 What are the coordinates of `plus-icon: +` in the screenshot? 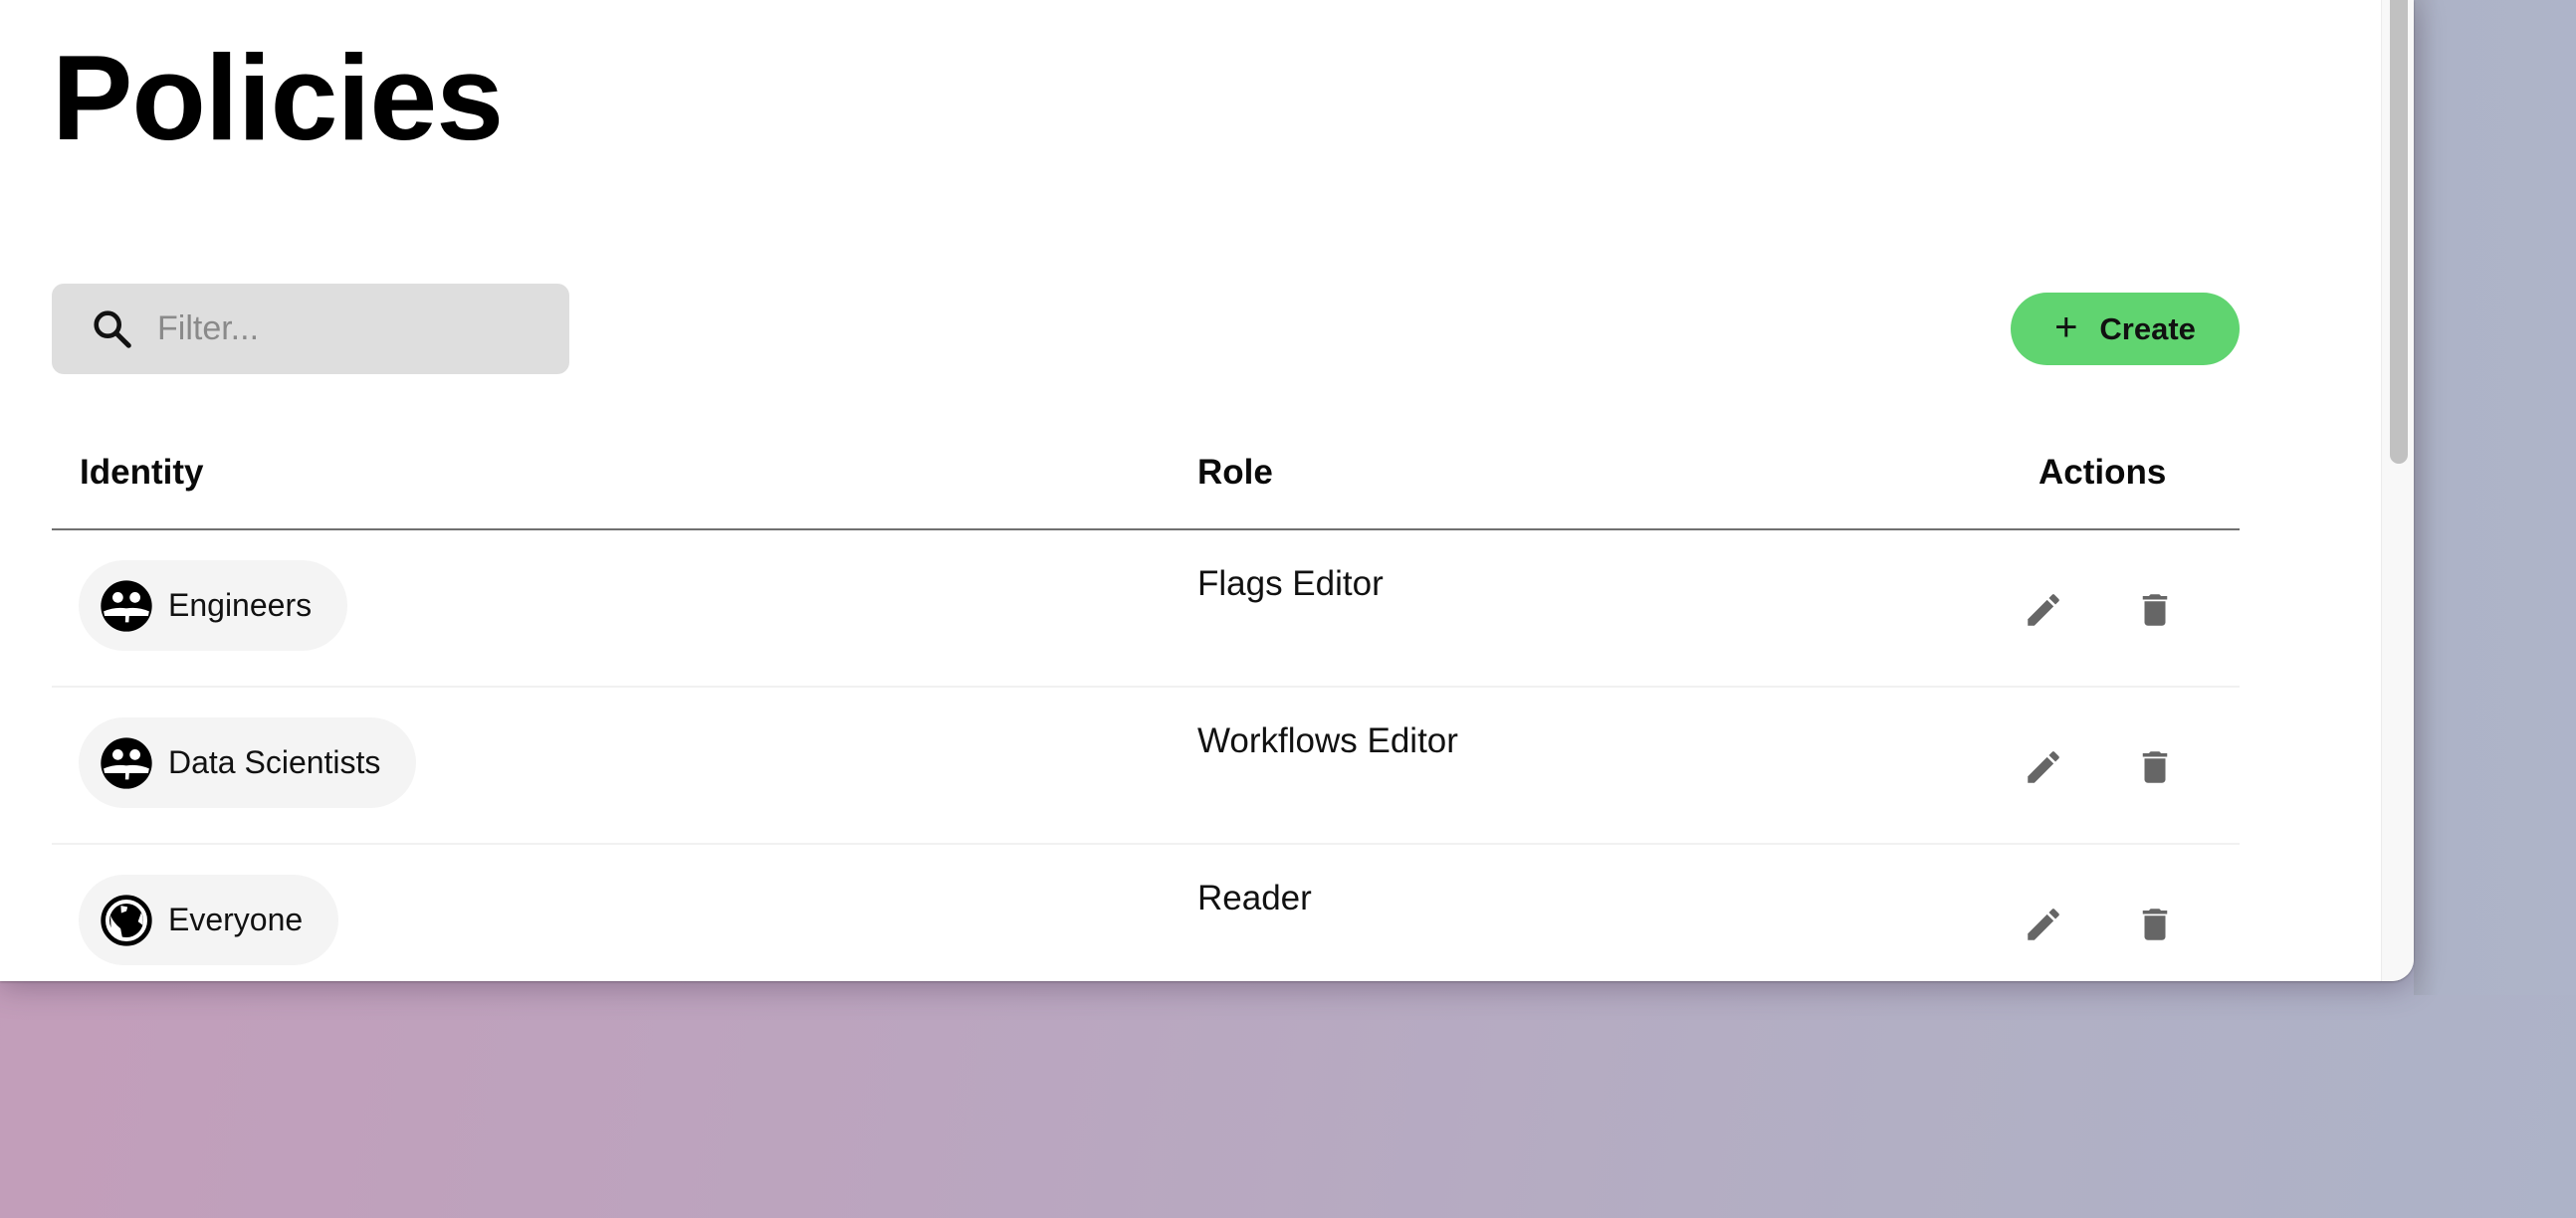 It's located at (2066, 326).